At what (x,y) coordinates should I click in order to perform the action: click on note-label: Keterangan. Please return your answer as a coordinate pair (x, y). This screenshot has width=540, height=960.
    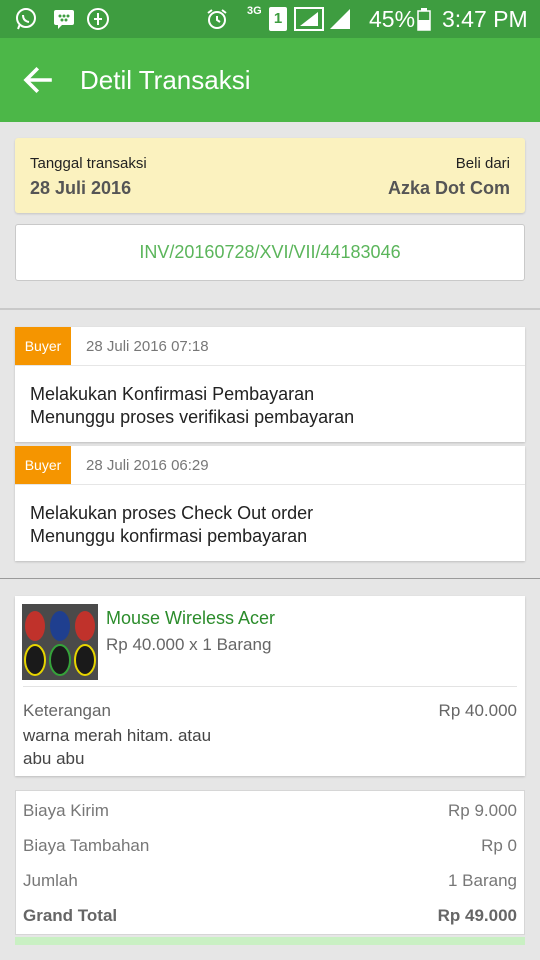
    Looking at the image, I should click on (67, 710).